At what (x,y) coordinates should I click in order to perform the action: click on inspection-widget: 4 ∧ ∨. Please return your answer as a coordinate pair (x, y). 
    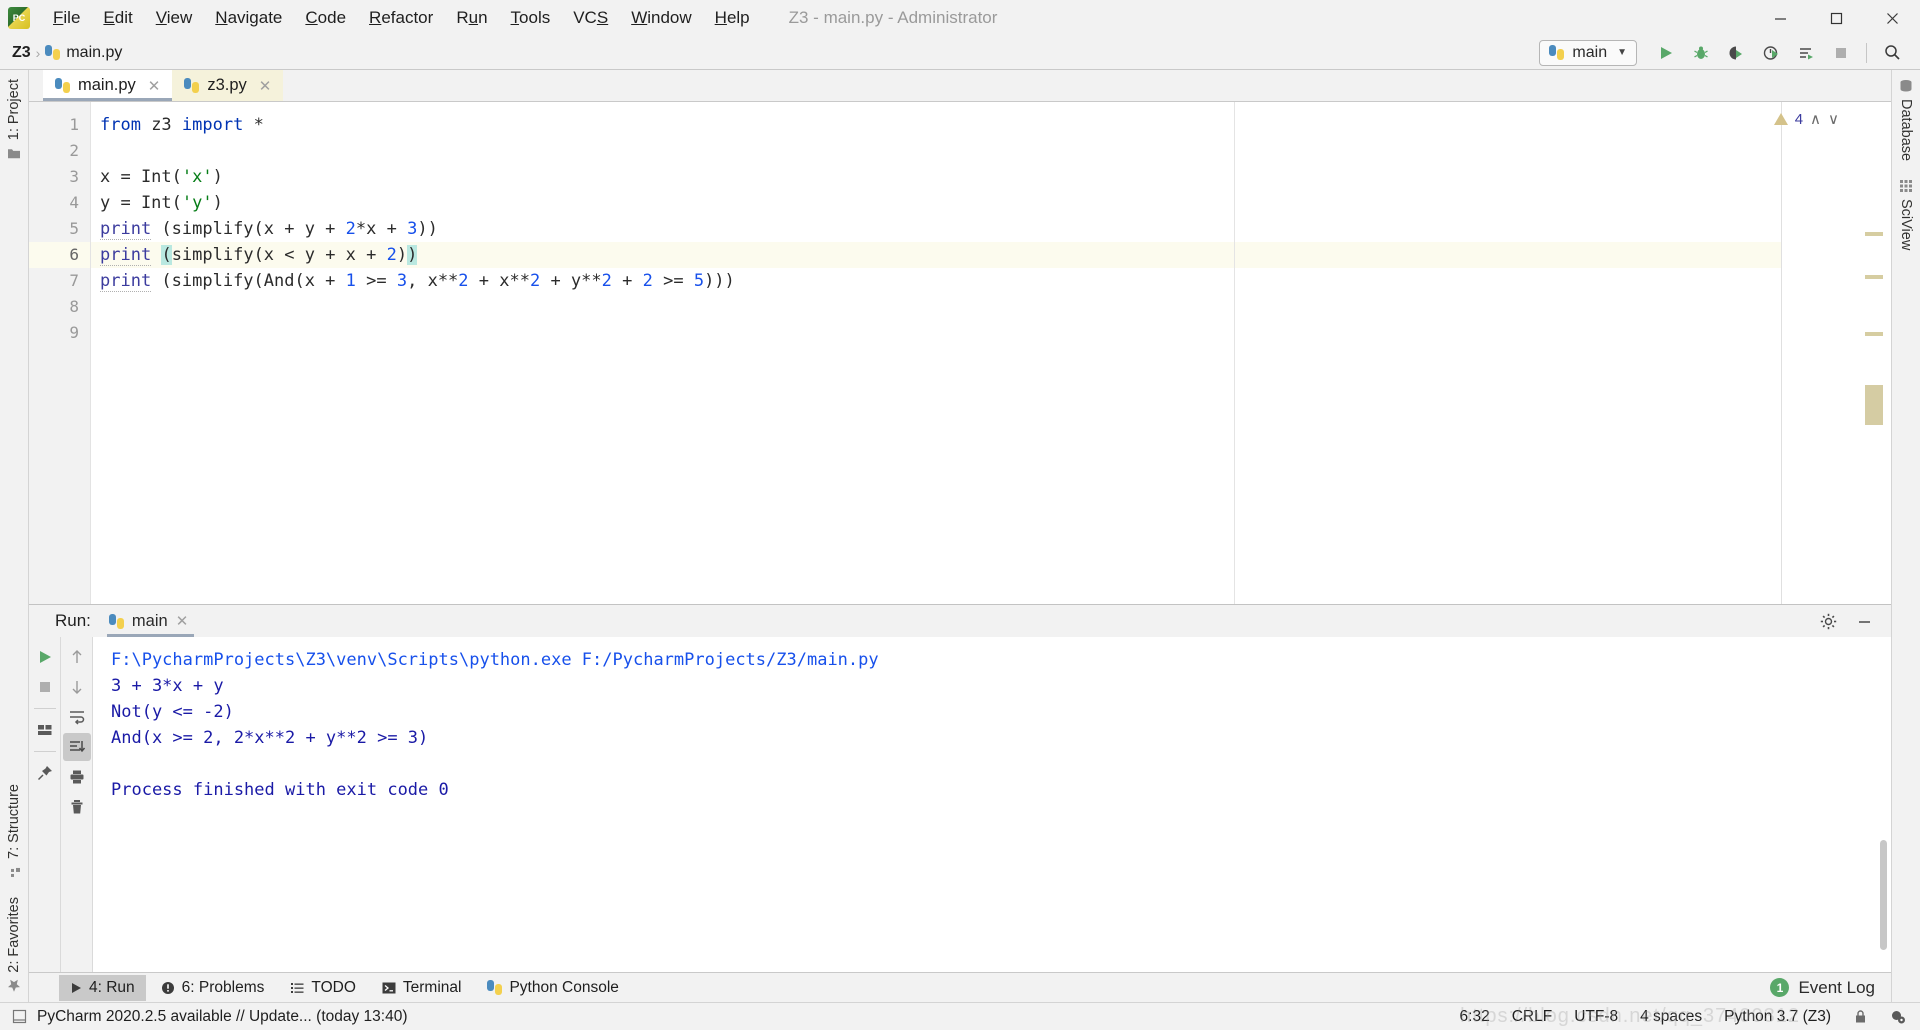
    Looking at the image, I should click on (1806, 119).